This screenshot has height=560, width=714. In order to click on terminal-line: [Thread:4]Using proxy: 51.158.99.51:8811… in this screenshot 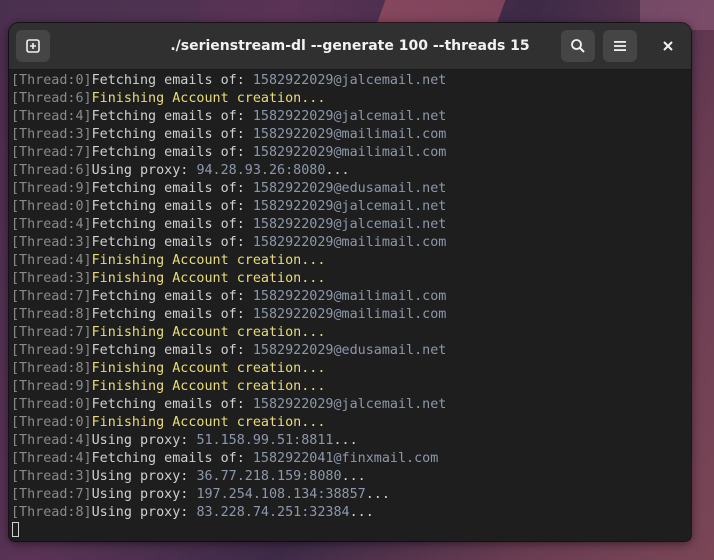, I will do `click(351, 441)`.